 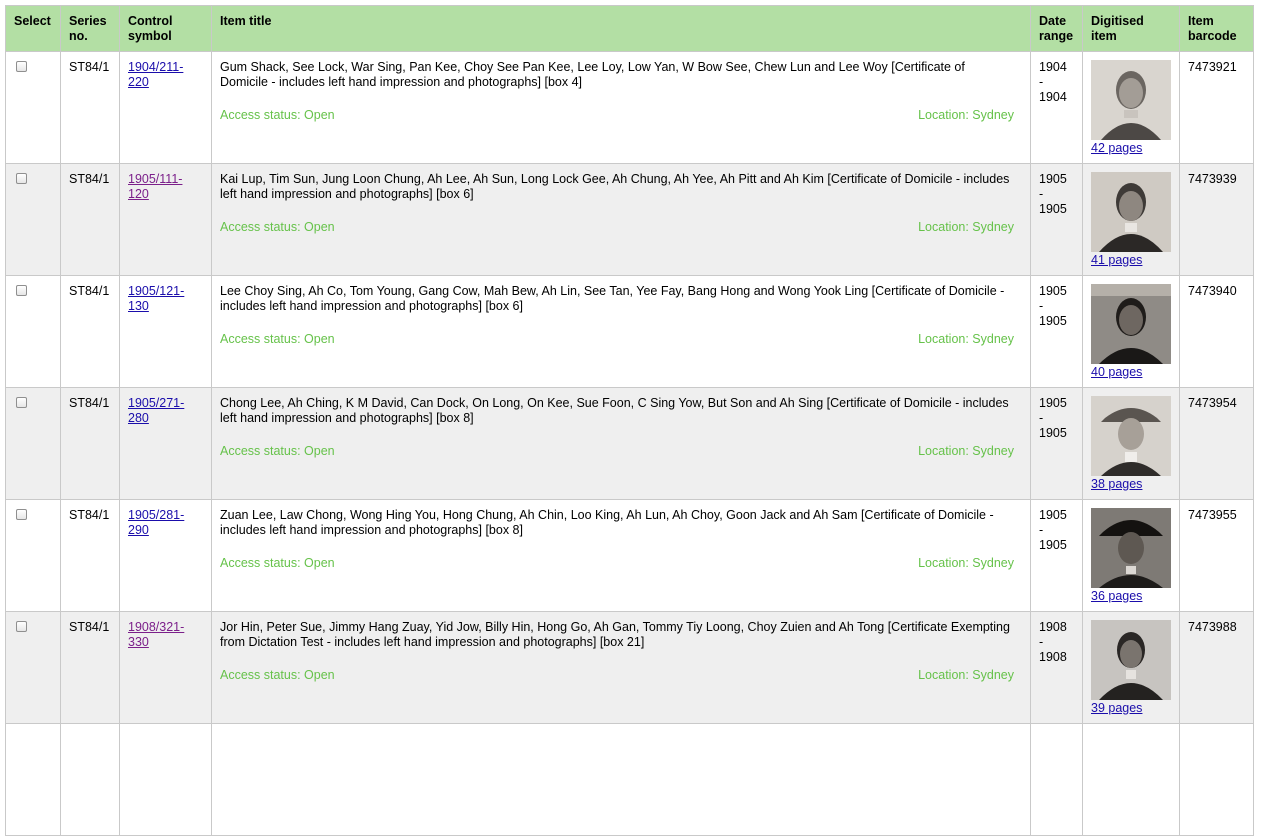 I want to click on pages-link: 42 pages, so click(x=1131, y=148).